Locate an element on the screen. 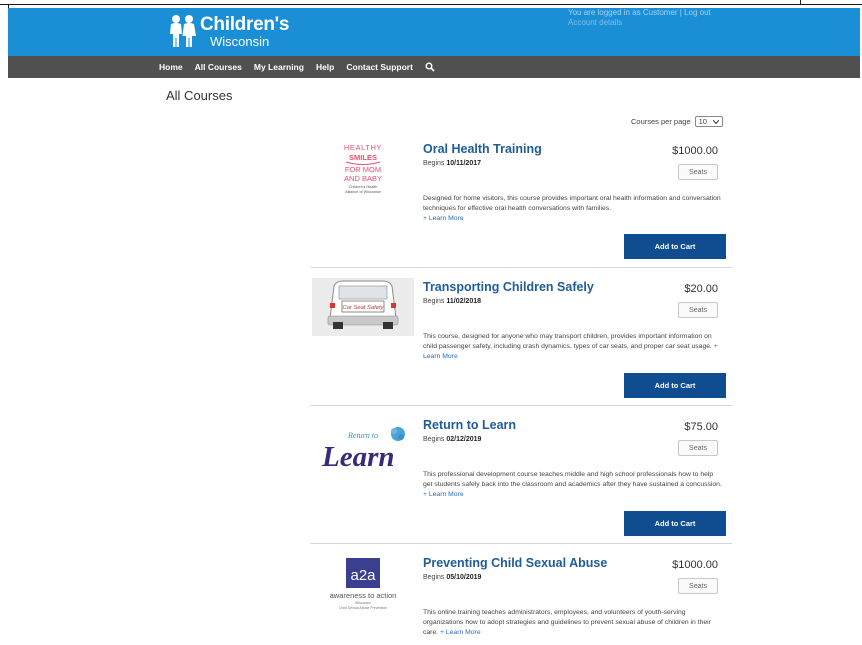 Image resolution: width=862 pixels, height=645 pixels. nav-my-learning: My Learning is located at coordinates (279, 67).